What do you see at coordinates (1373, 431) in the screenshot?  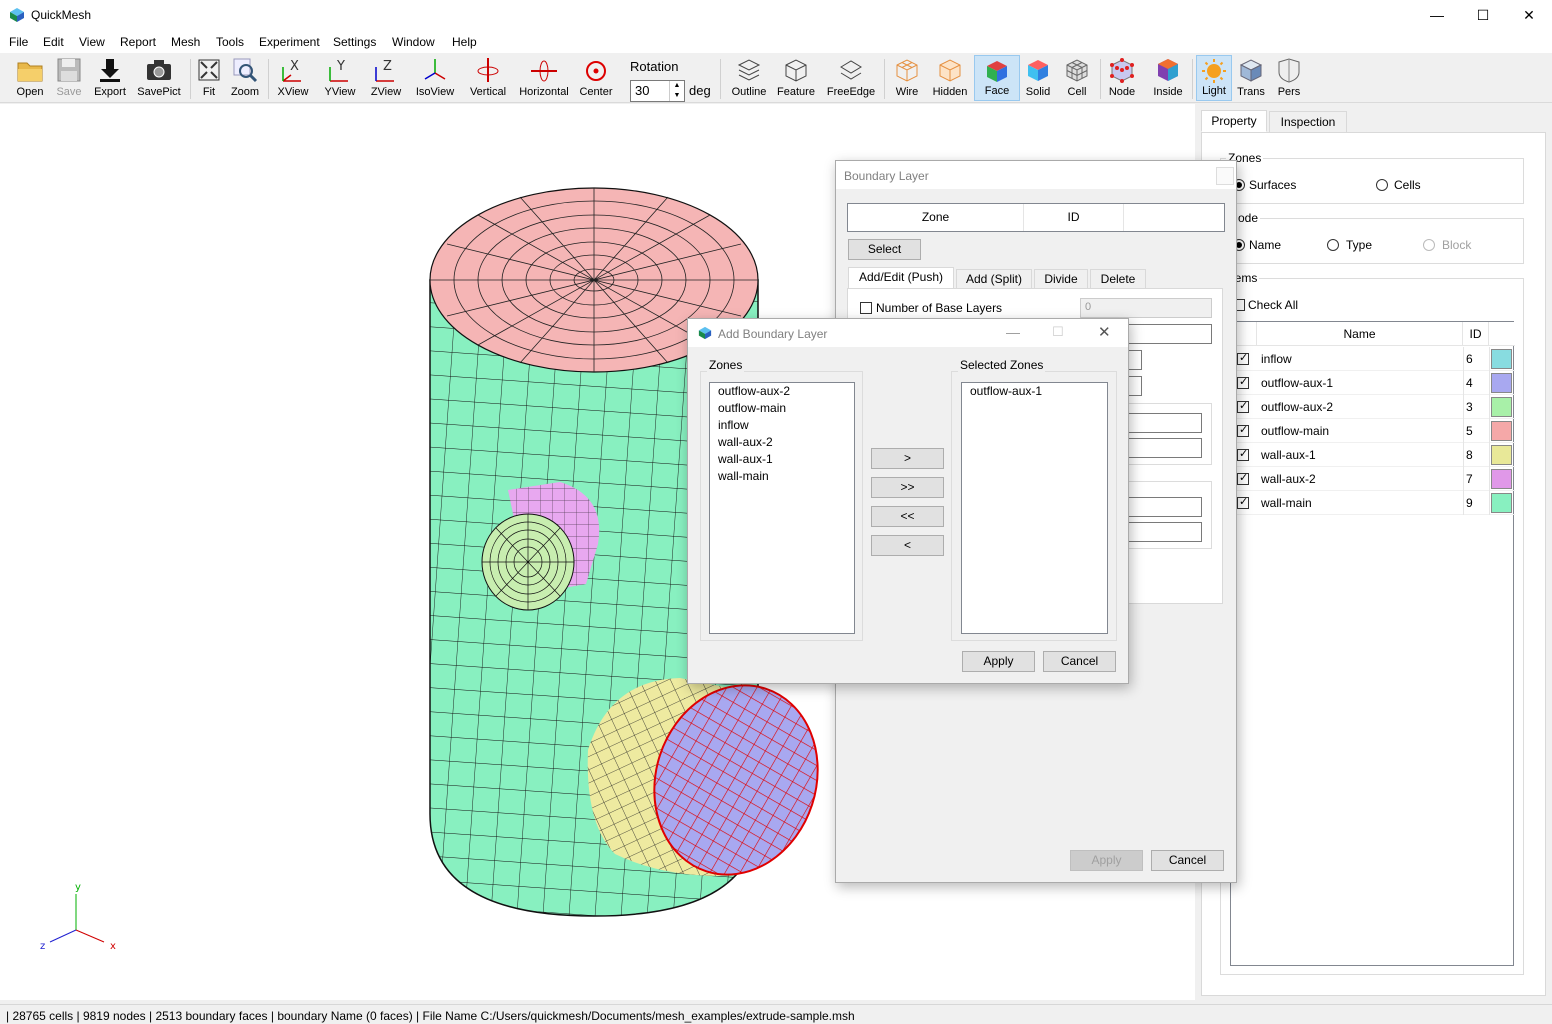 I see `table-row: outflow-main 5` at bounding box center [1373, 431].